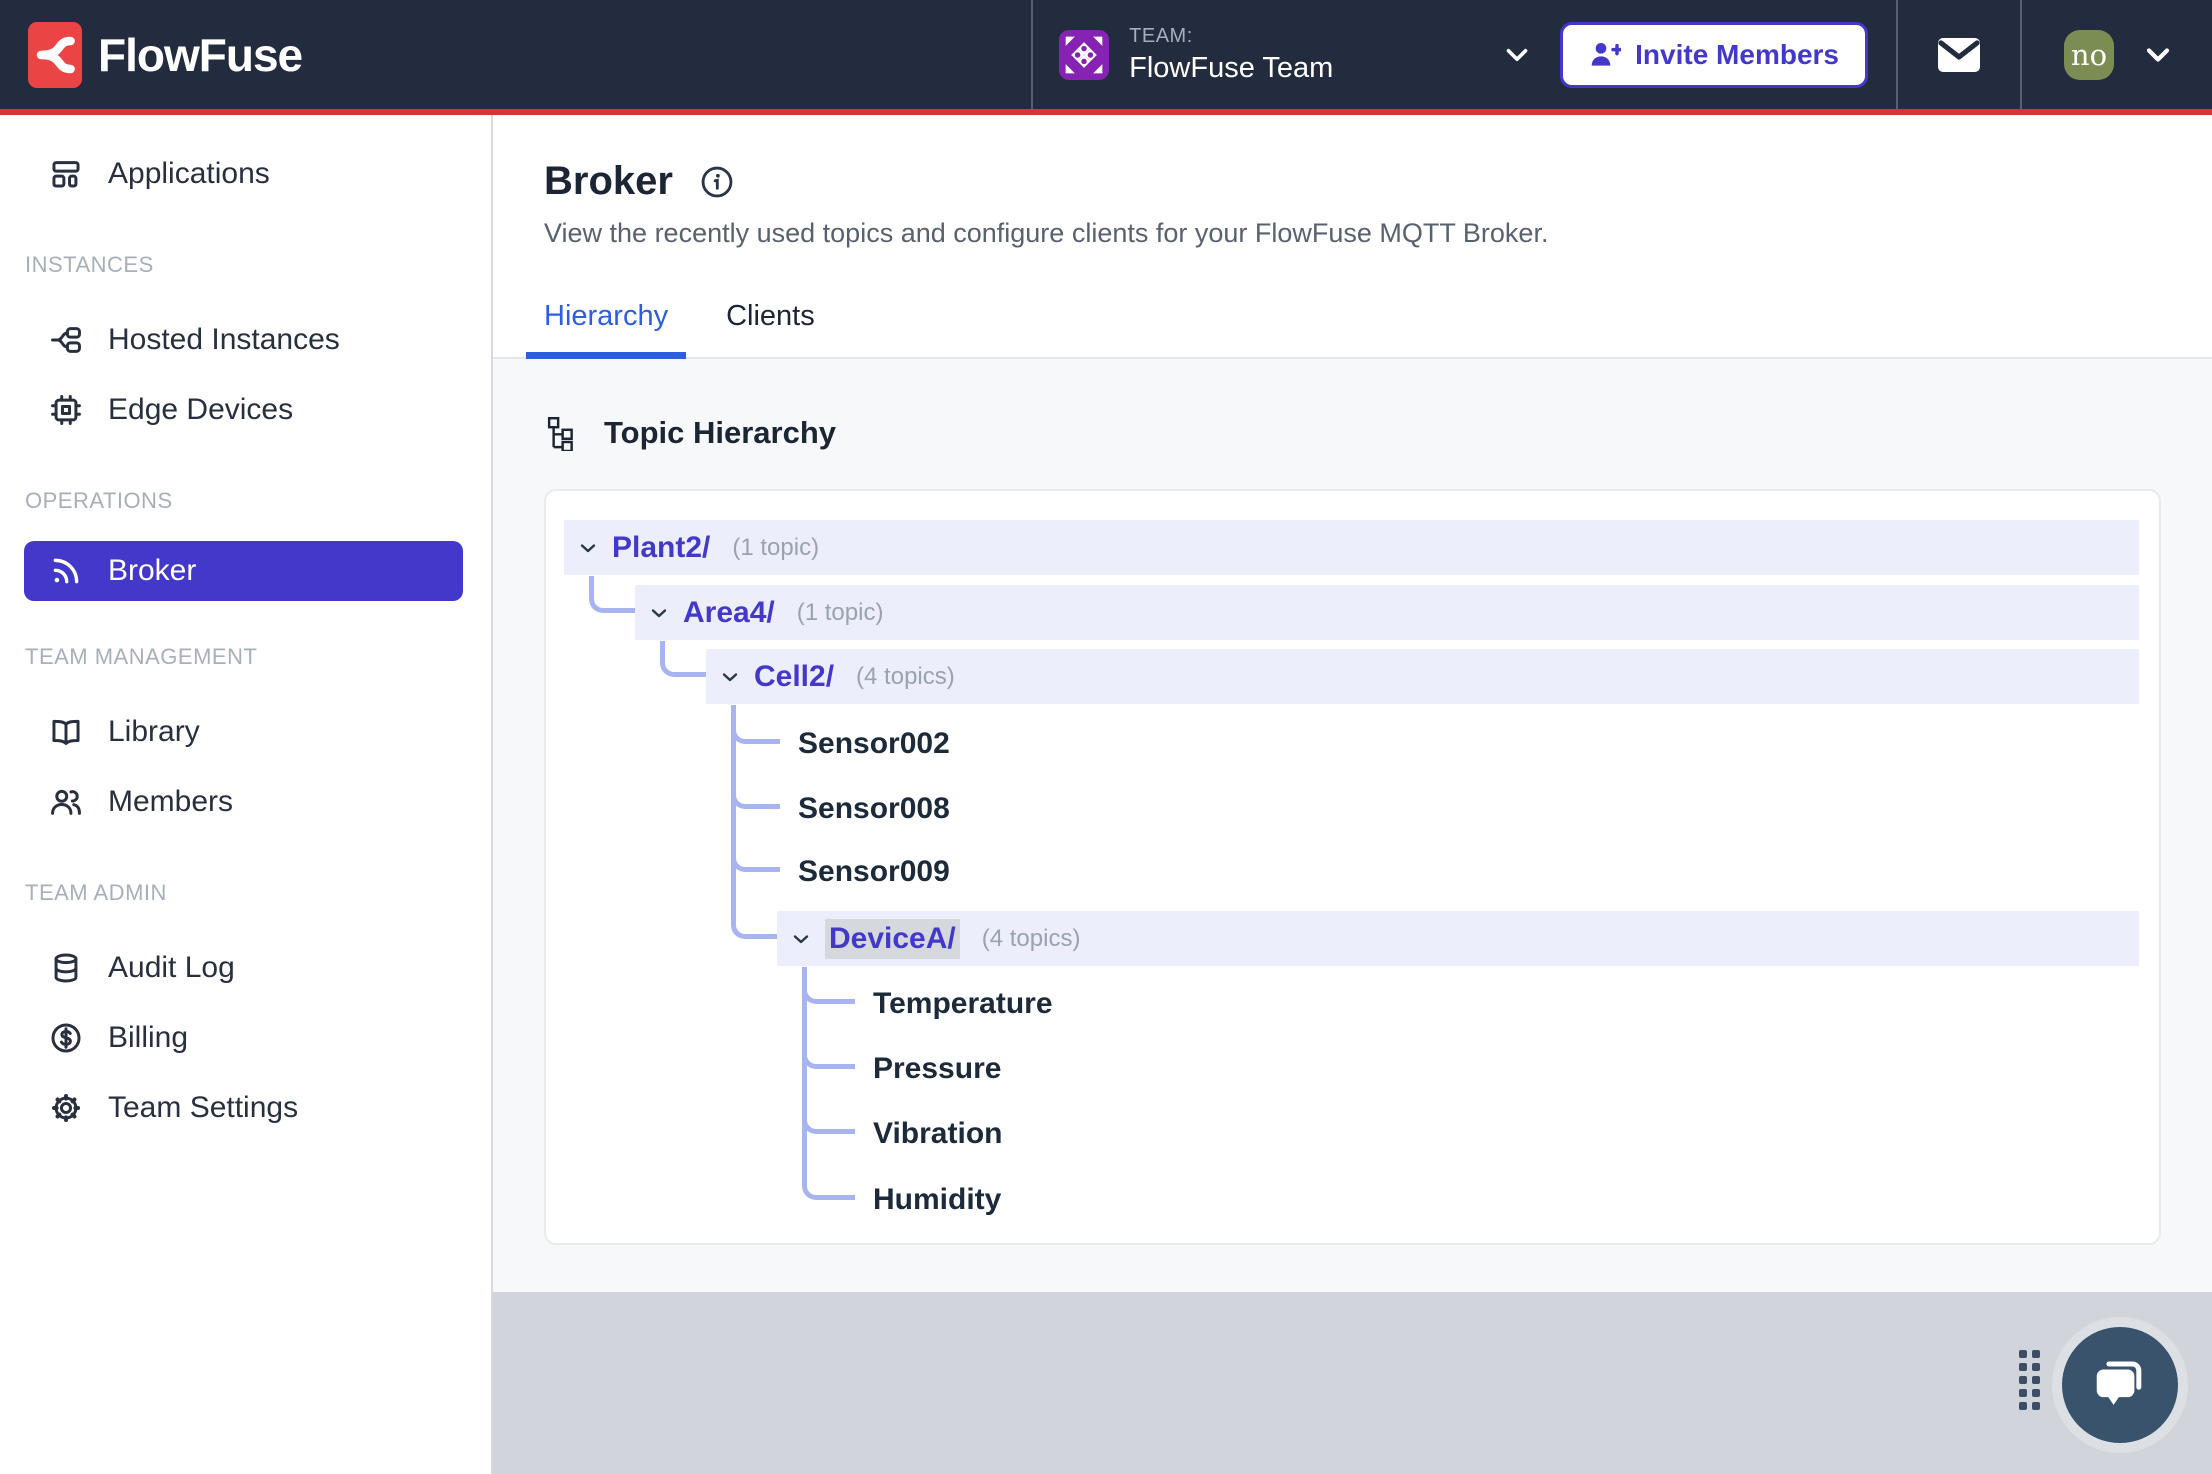  Describe the element at coordinates (1352, 1383) in the screenshot. I see `footer-band` at that location.